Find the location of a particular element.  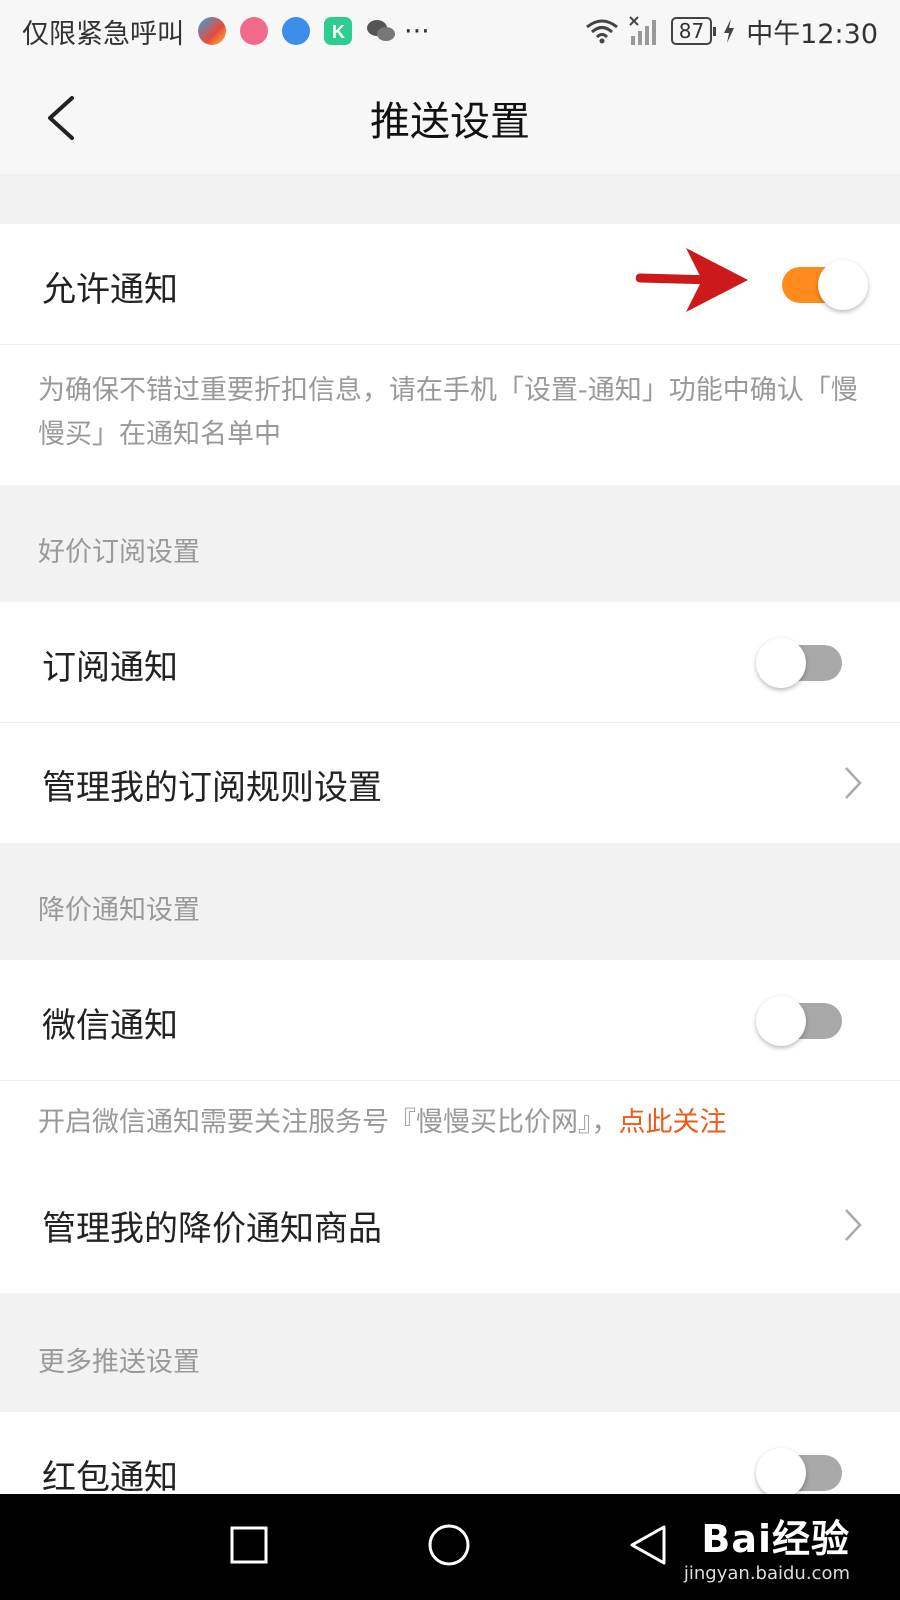

status-left: 仅限紧急呼叫 K ··· is located at coordinates (226, 31).